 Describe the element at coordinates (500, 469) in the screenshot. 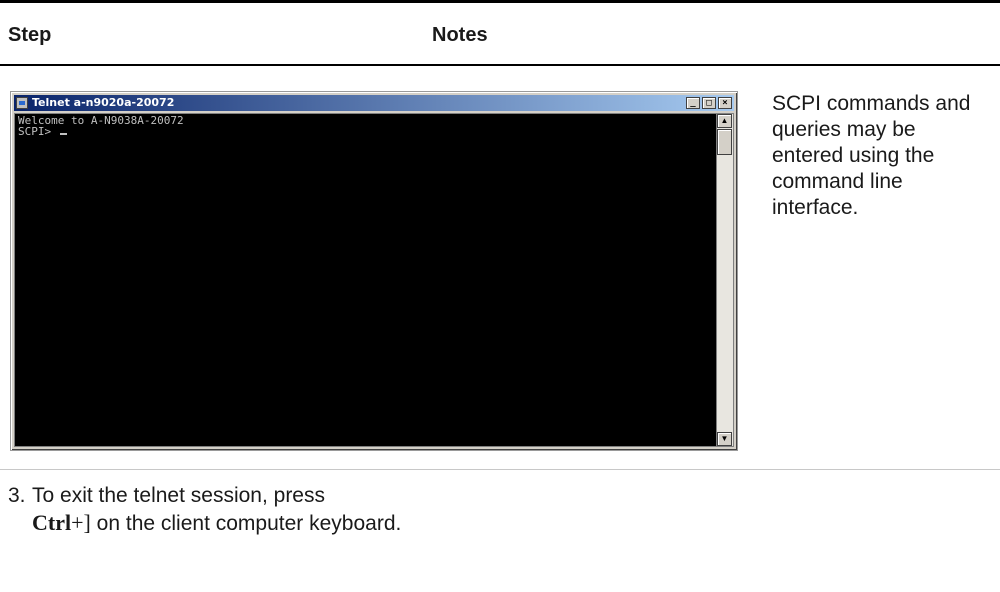

I see `row-divider` at that location.